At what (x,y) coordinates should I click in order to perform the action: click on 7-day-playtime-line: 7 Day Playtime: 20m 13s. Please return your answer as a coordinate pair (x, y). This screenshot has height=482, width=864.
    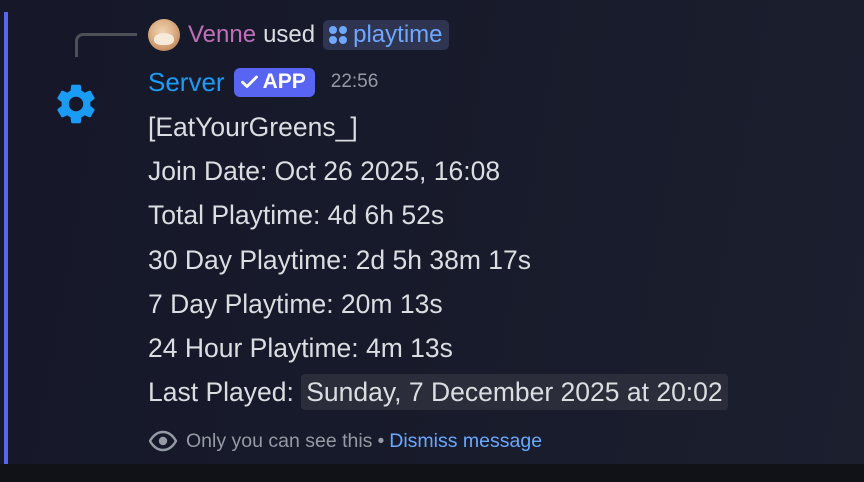
    Looking at the image, I should click on (295, 303).